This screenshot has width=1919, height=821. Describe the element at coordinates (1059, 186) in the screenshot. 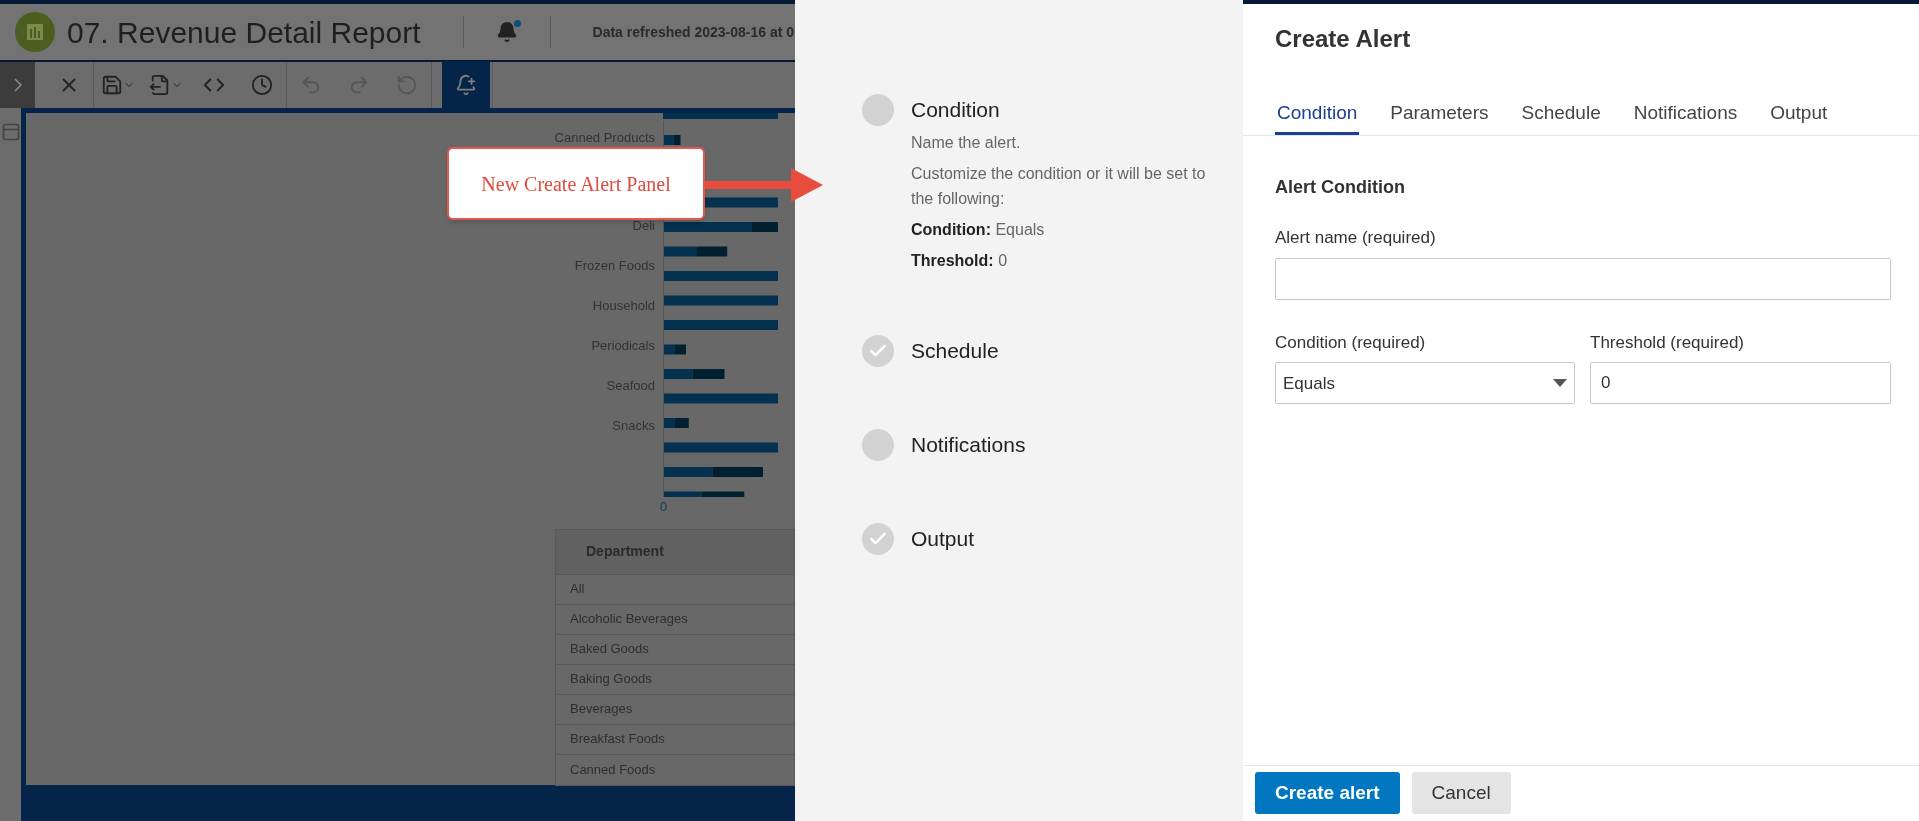

I see `step-description: Customize the condition or it will be set to the following:` at that location.